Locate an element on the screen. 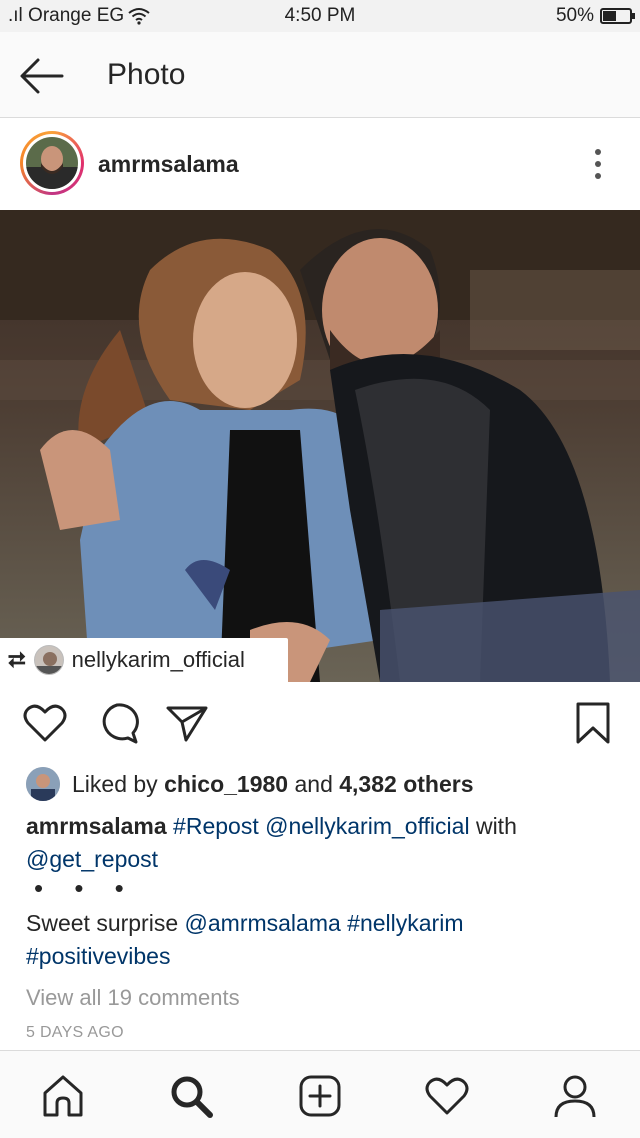 The image size is (640, 1138). comment-icon is located at coordinates (120, 723).